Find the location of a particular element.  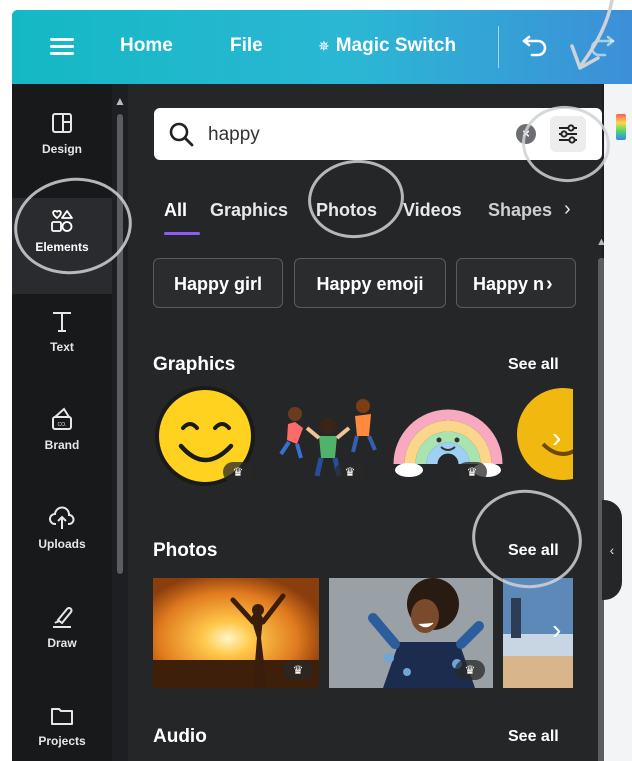

sidebar-scrollbar: ▲ is located at coordinates (120, 344).